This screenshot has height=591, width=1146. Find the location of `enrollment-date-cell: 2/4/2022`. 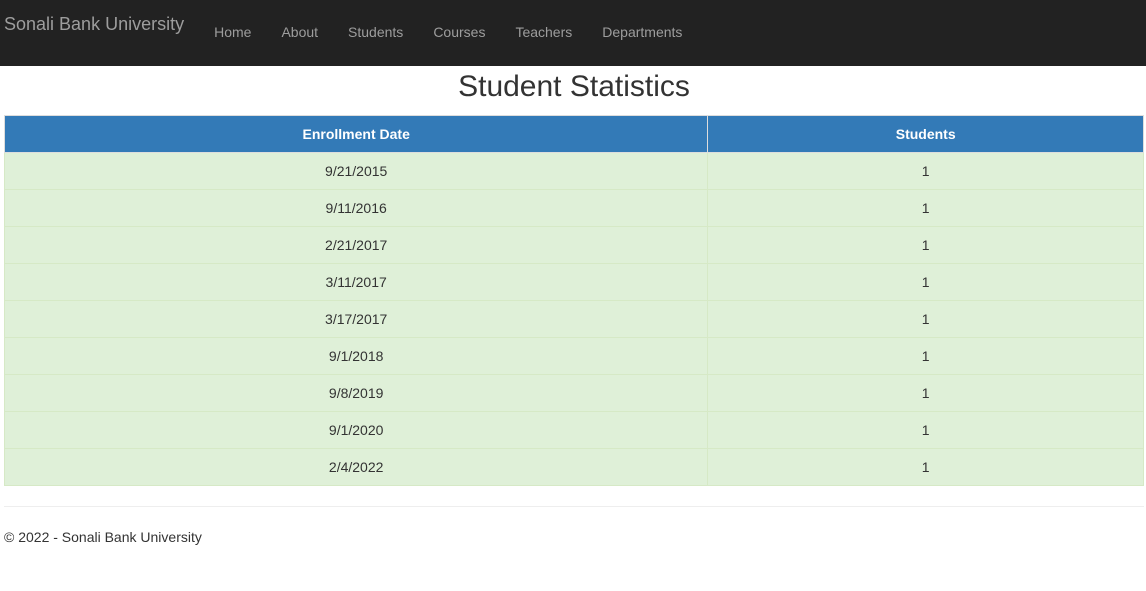

enrollment-date-cell: 2/4/2022 is located at coordinates (356, 467).